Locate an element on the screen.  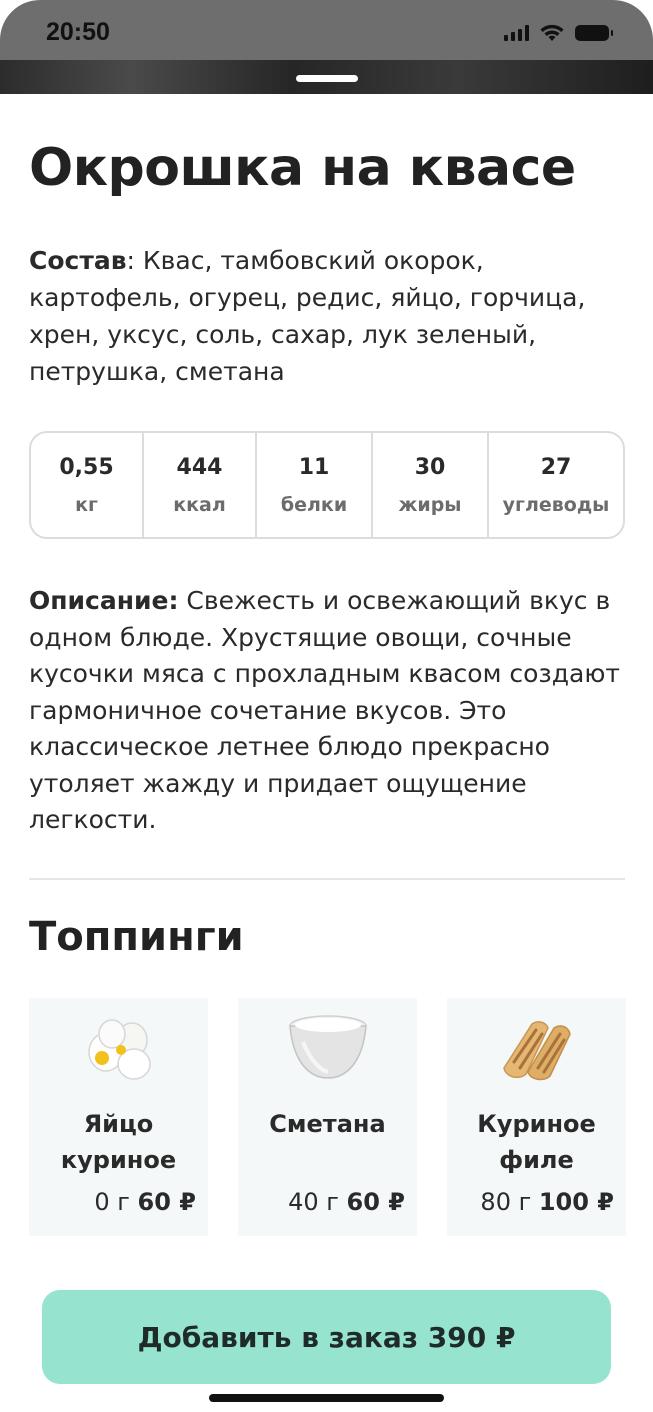
sheet-grabber is located at coordinates (327, 78).